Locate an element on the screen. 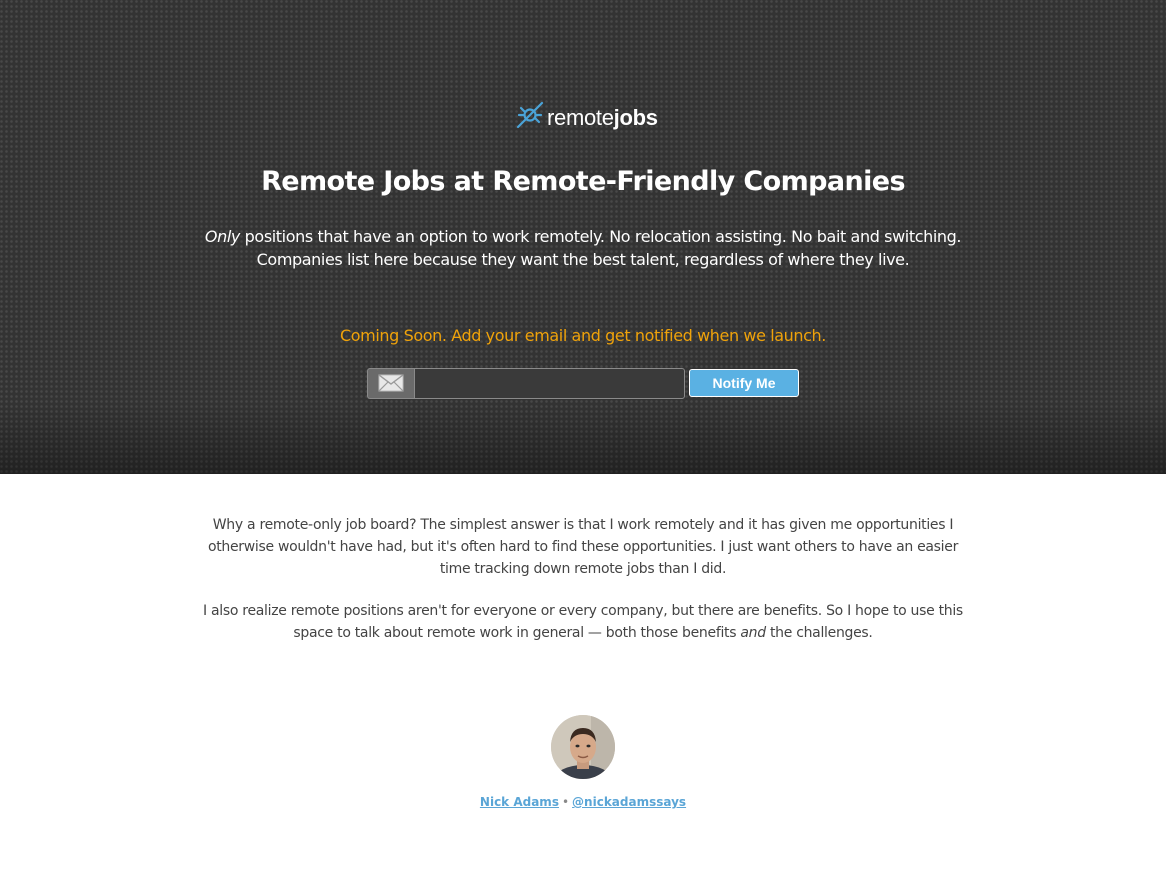  signup-form: Notify Me is located at coordinates (583, 383).